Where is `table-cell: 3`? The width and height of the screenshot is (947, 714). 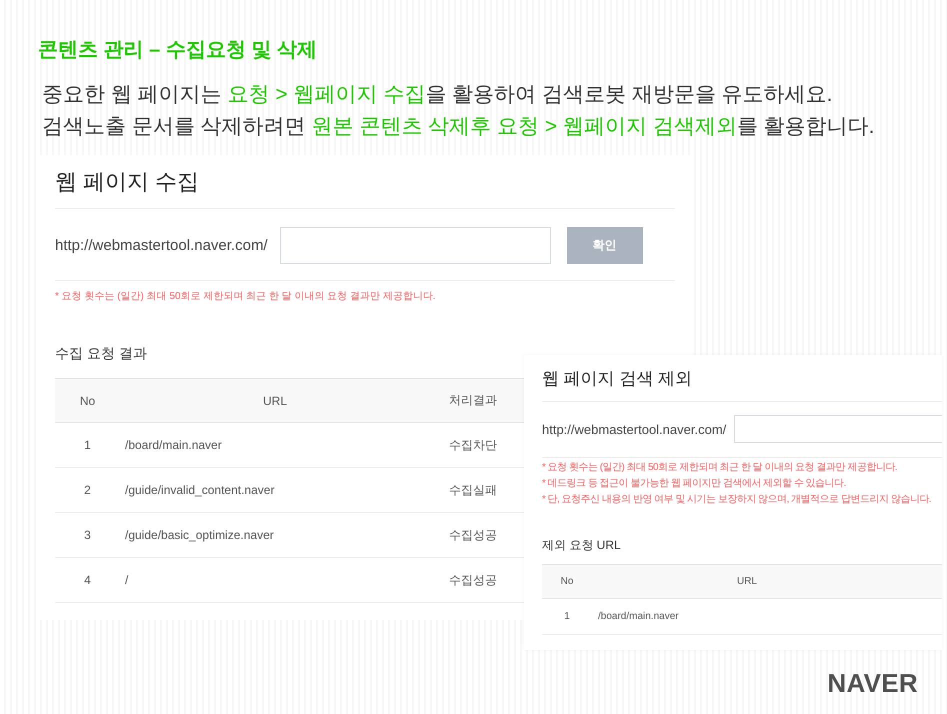 table-cell: 3 is located at coordinates (87, 535).